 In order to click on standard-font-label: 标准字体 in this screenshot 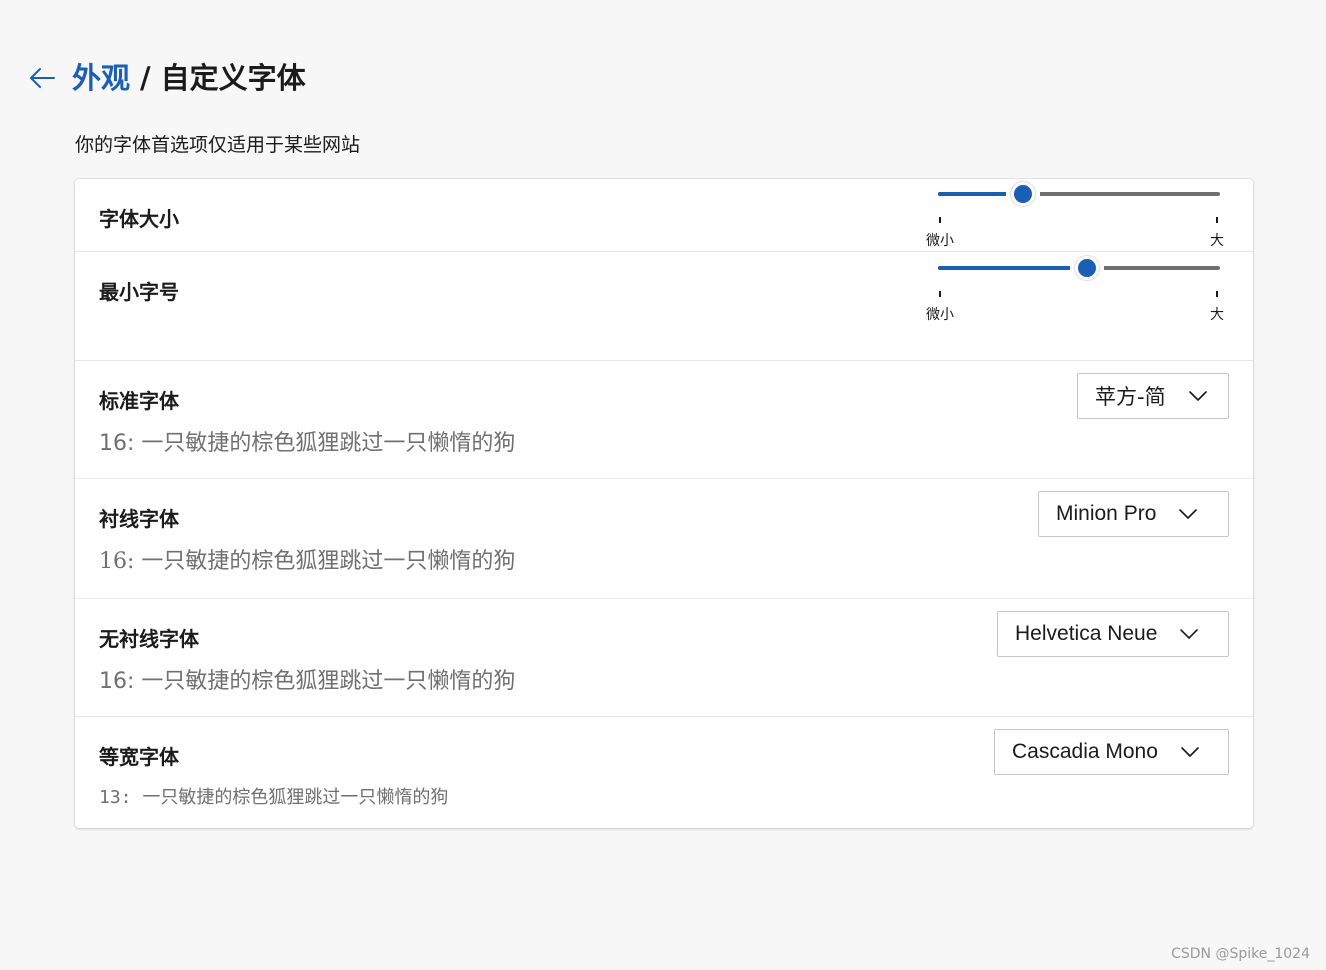, I will do `click(139, 401)`.